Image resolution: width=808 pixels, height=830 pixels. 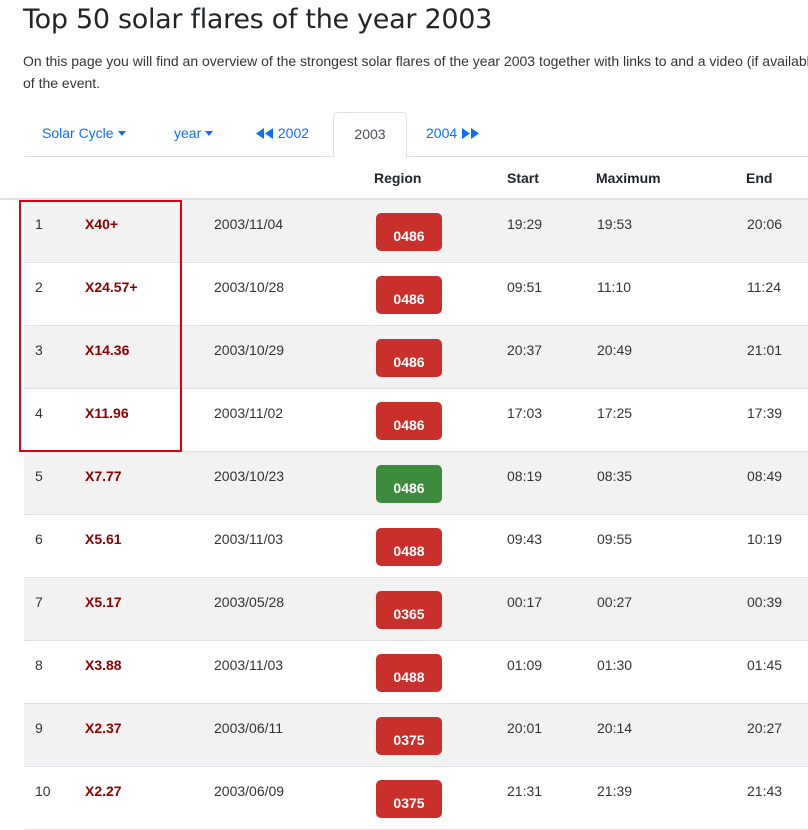 What do you see at coordinates (39, 413) in the screenshot?
I see `rank-cell: 4` at bounding box center [39, 413].